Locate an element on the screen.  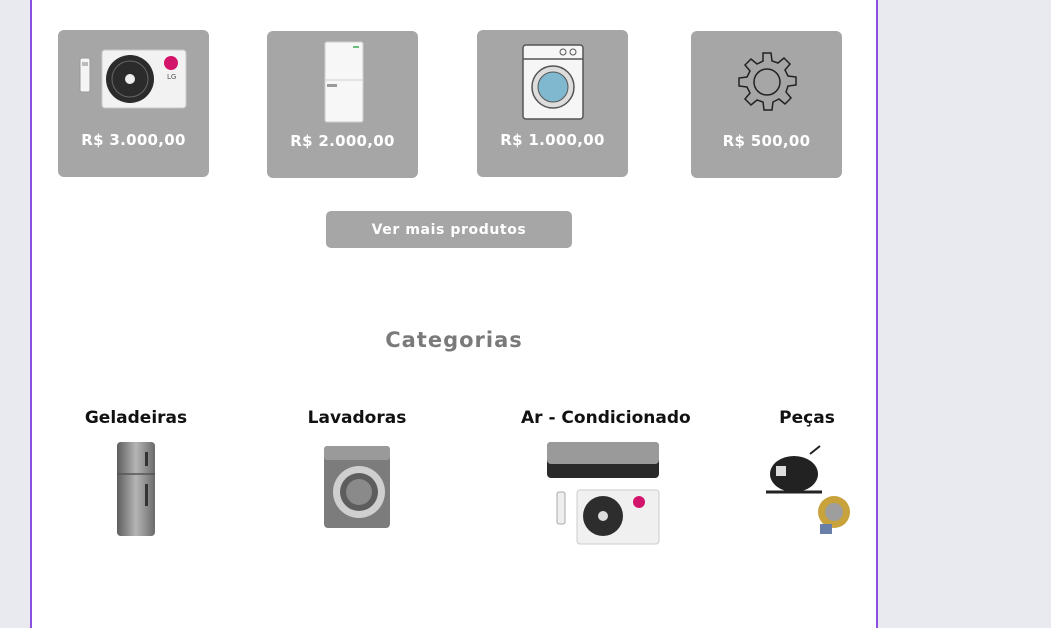
category-label: Geladeiras is located at coordinates (136, 418).